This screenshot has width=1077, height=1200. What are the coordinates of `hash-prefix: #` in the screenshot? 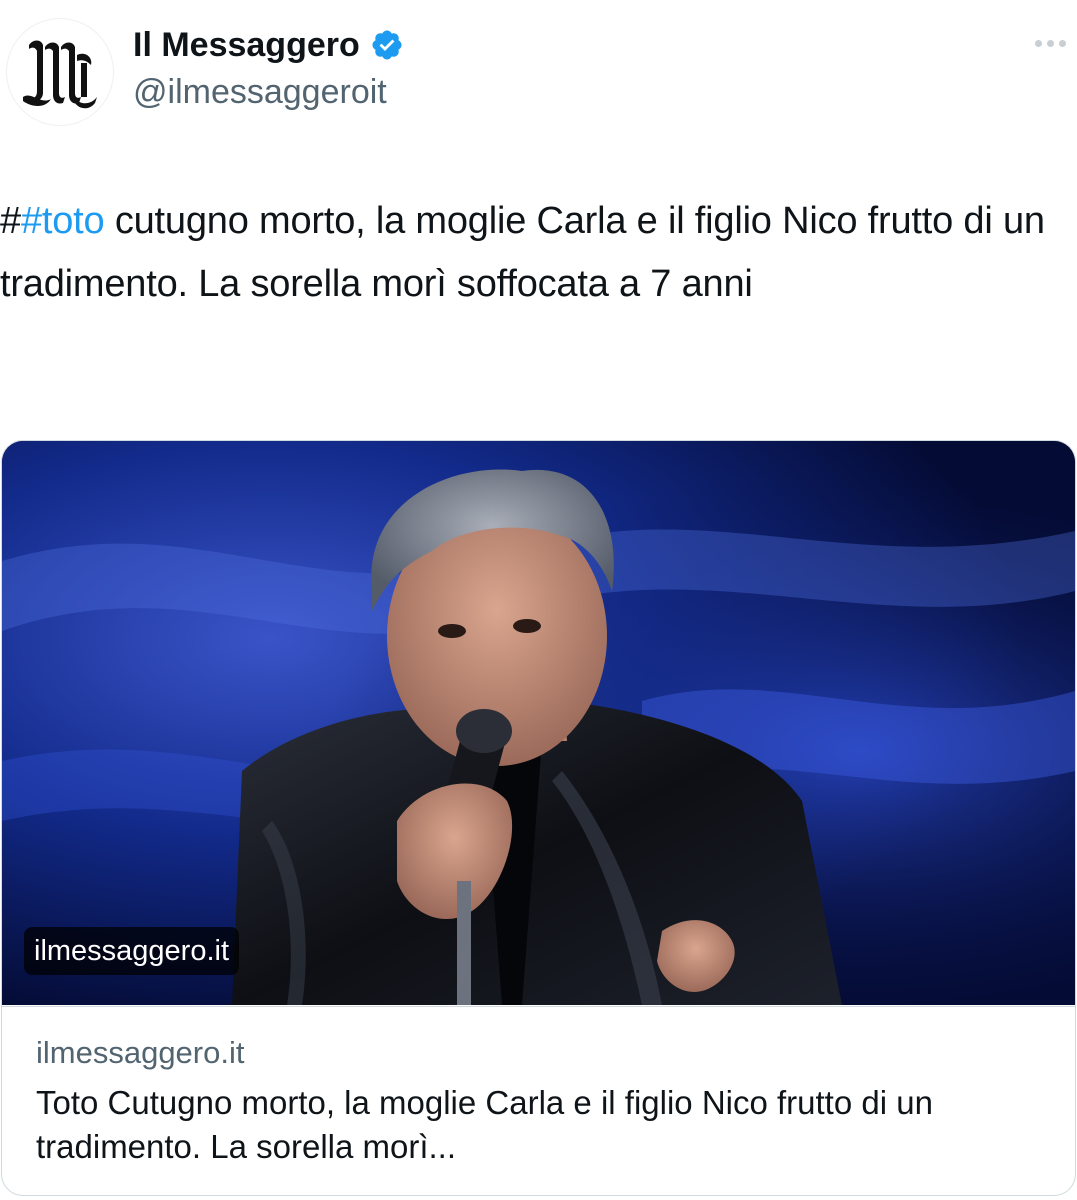 It's located at (10, 221).